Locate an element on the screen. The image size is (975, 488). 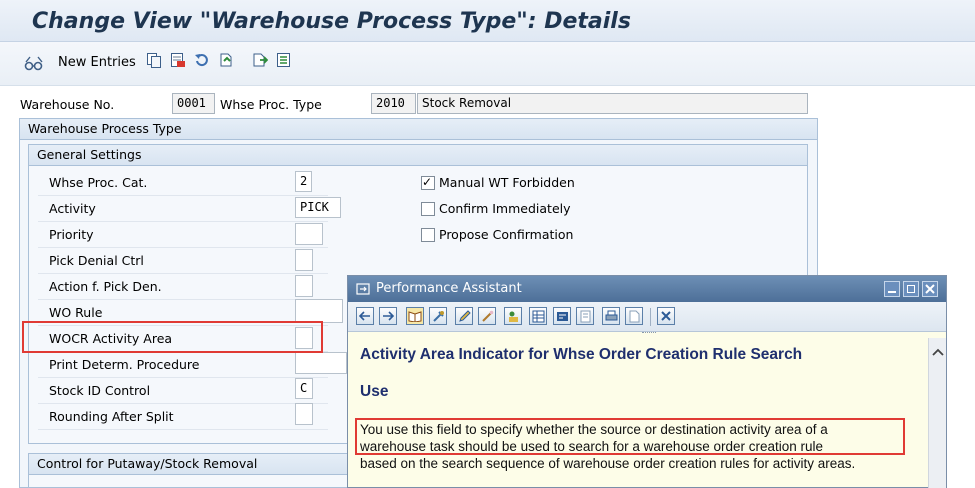
tools-icon is located at coordinates (438, 316).